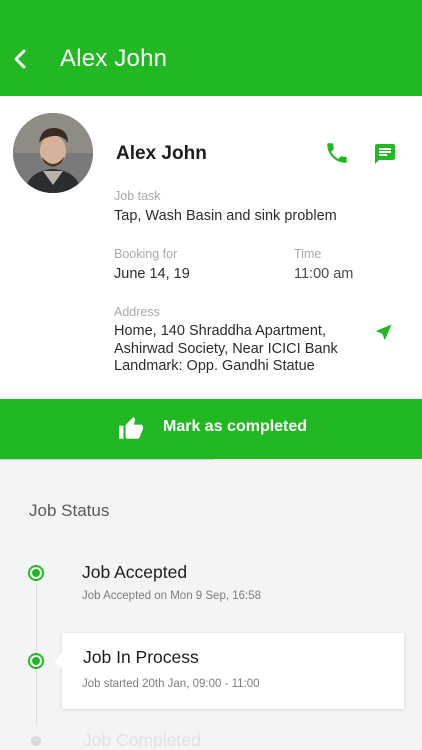 The width and height of the screenshot is (422, 750). Describe the element at coordinates (69, 510) in the screenshot. I see `job-status-heading: Job Status` at that location.